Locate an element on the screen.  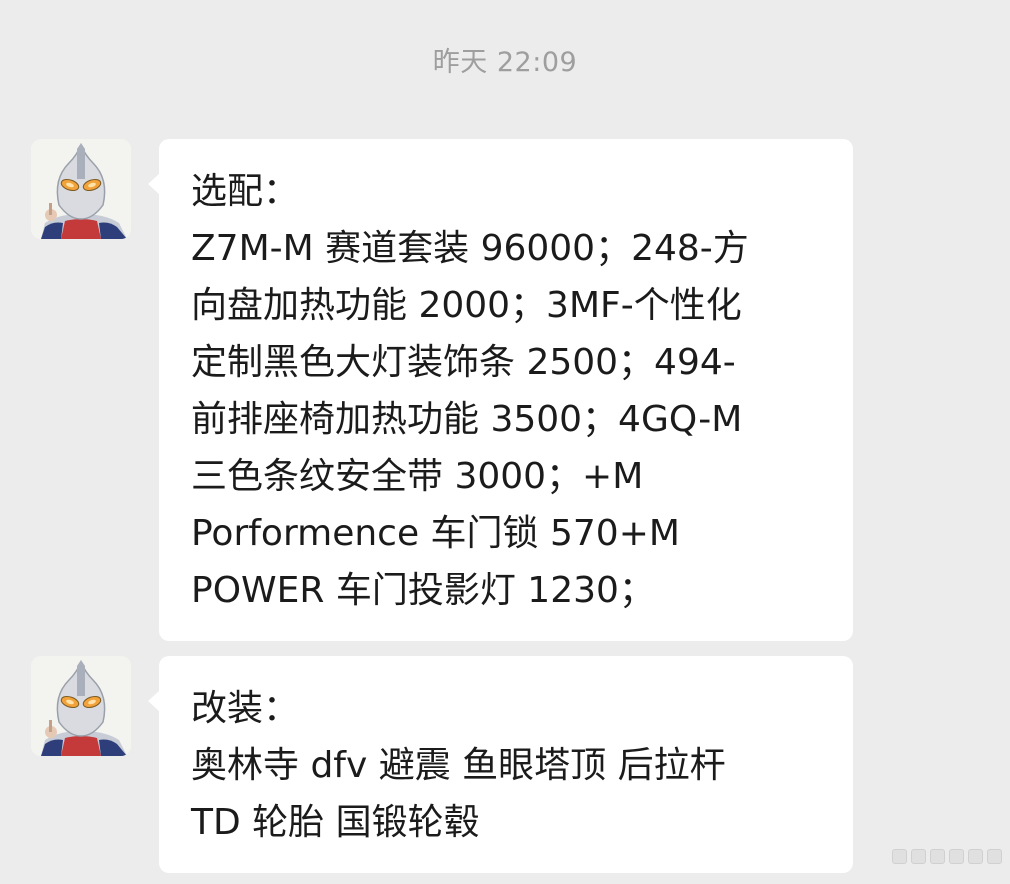
message-line: 选配： is located at coordinates (245, 191).